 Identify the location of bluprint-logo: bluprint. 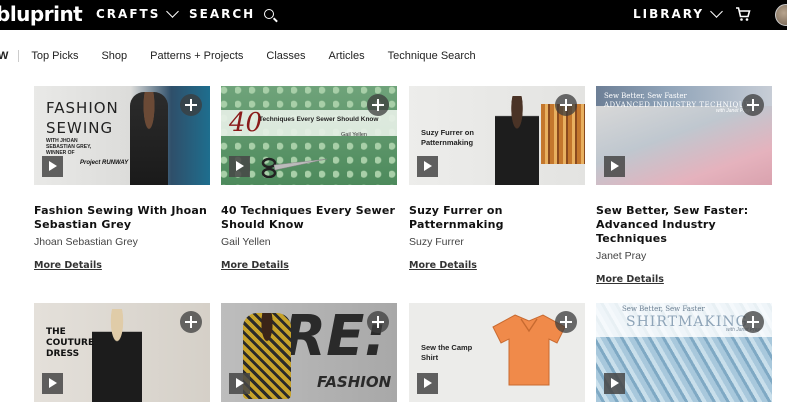
(41, 14).